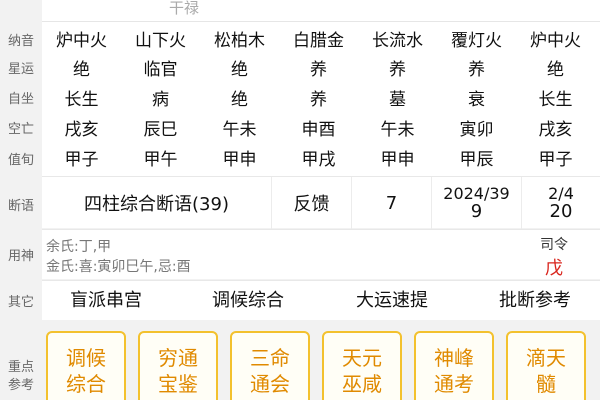 Image resolution: width=600 pixels, height=400 pixels. Describe the element at coordinates (476, 160) in the screenshot. I see `xunshou-cell: 甲辰` at that location.